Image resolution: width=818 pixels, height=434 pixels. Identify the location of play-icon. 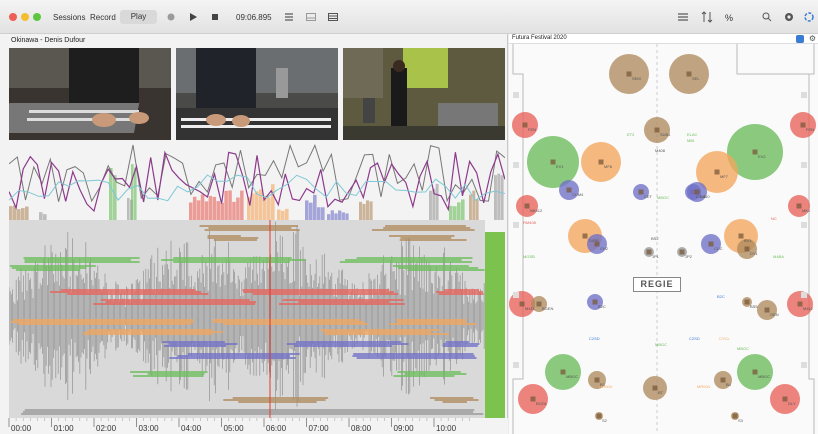
(193, 17).